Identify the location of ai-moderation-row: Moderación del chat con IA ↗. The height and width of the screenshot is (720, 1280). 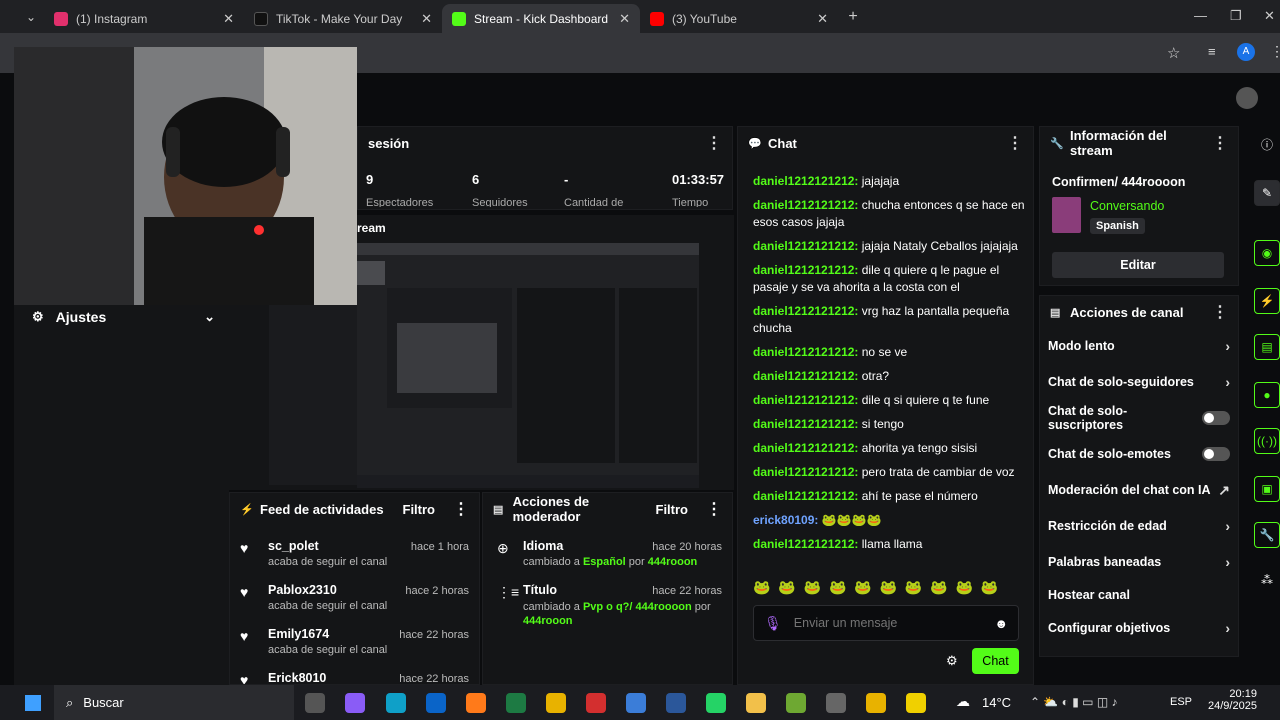
(1139, 490).